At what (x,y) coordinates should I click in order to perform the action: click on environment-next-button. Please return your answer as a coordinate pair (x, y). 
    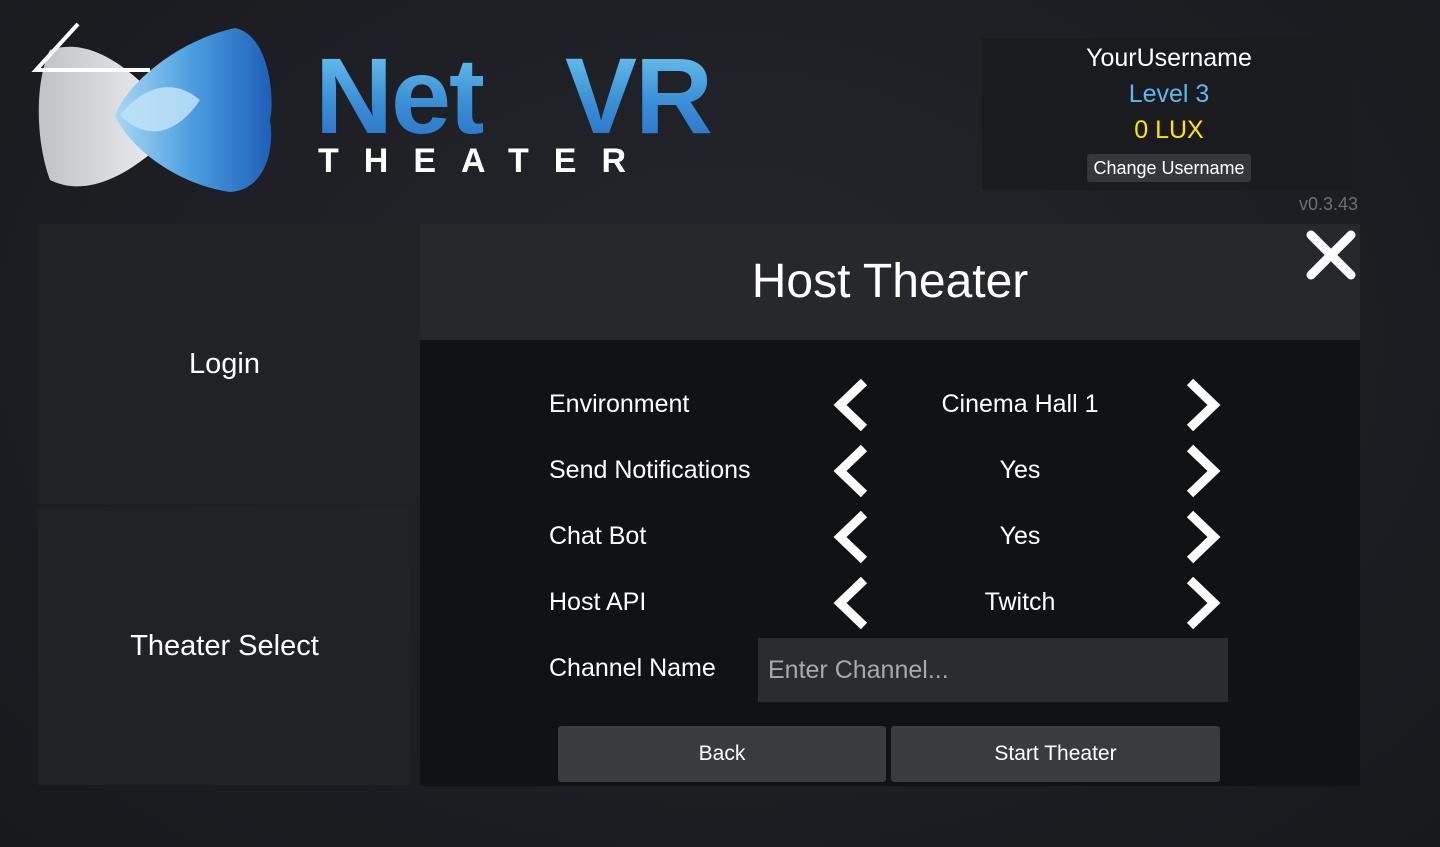
    Looking at the image, I should click on (1202, 405).